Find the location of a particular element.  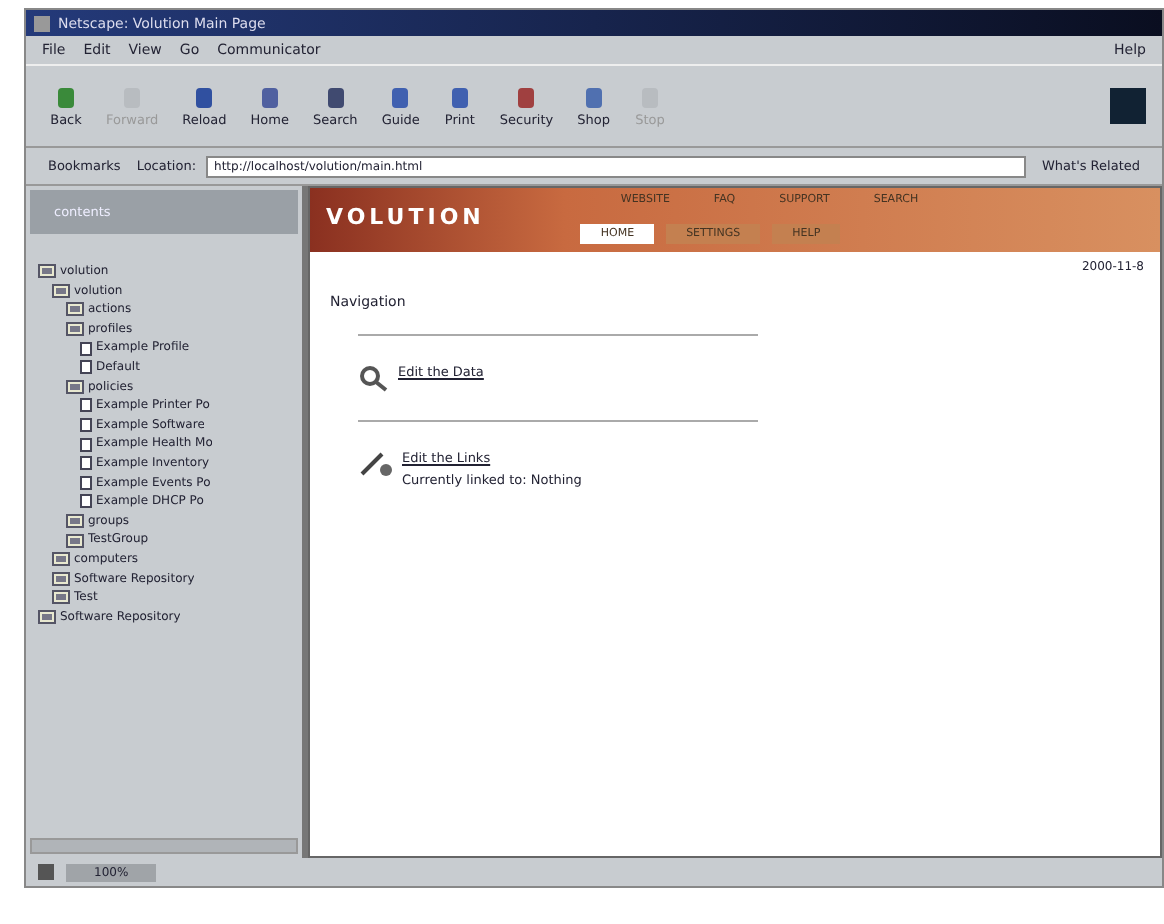

magnifier-icon is located at coordinates (374, 378).